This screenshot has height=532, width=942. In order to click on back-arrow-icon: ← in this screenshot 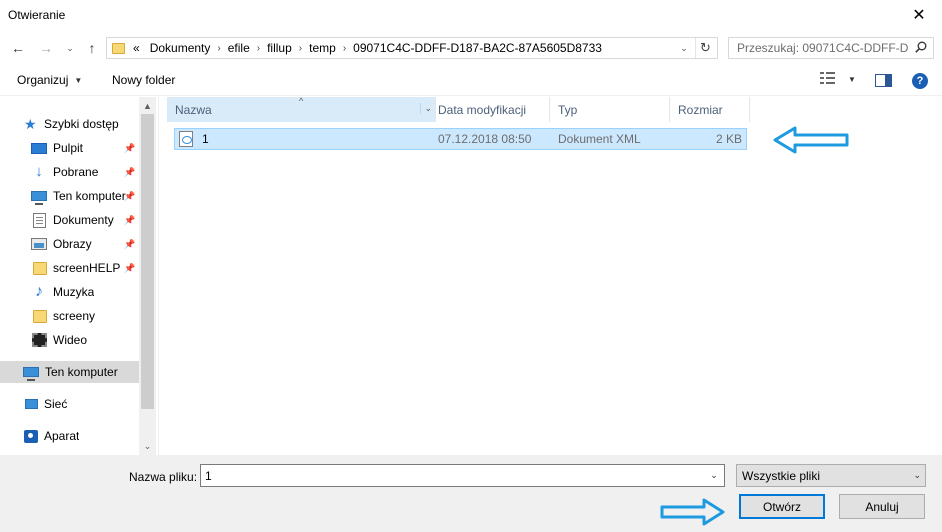, I will do `click(18, 48)`.